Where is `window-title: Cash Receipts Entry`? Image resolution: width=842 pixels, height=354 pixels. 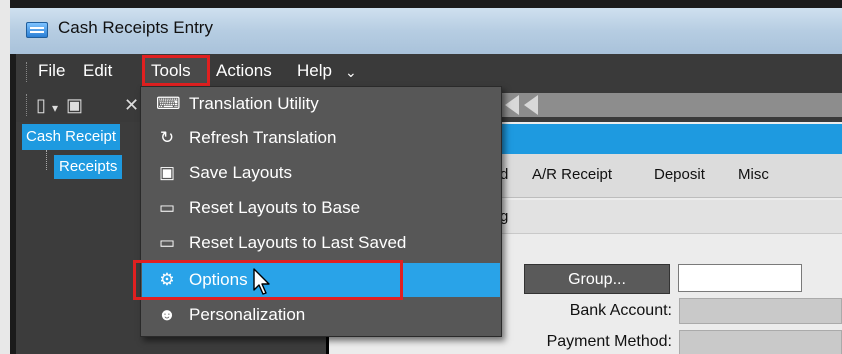 window-title: Cash Receipts Entry is located at coordinates (135, 27).